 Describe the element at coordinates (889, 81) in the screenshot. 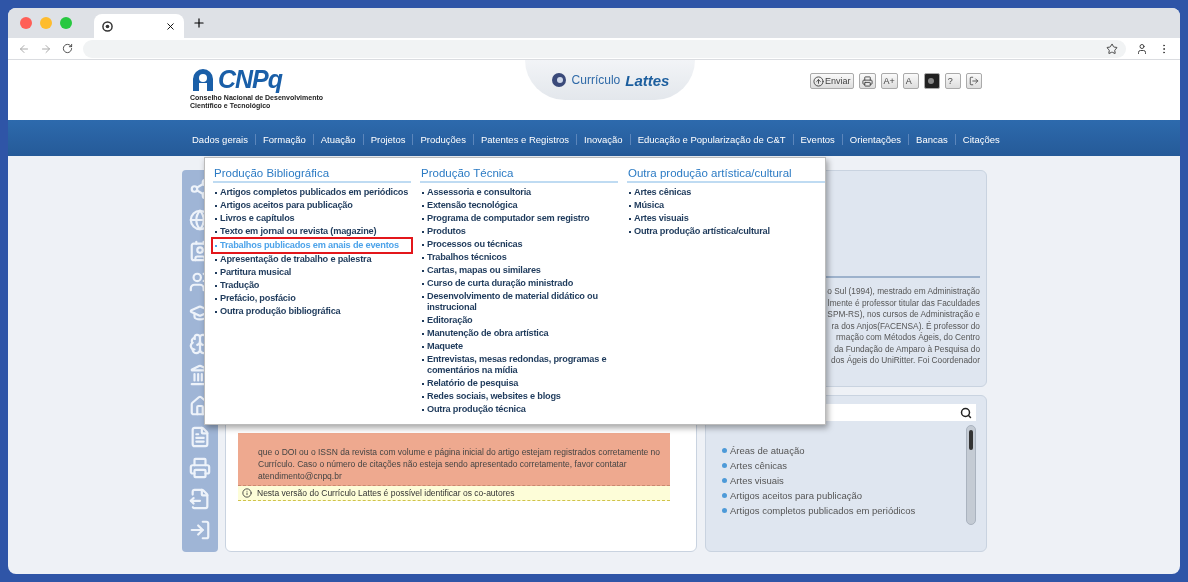

I see `toolbar-button: A+` at that location.